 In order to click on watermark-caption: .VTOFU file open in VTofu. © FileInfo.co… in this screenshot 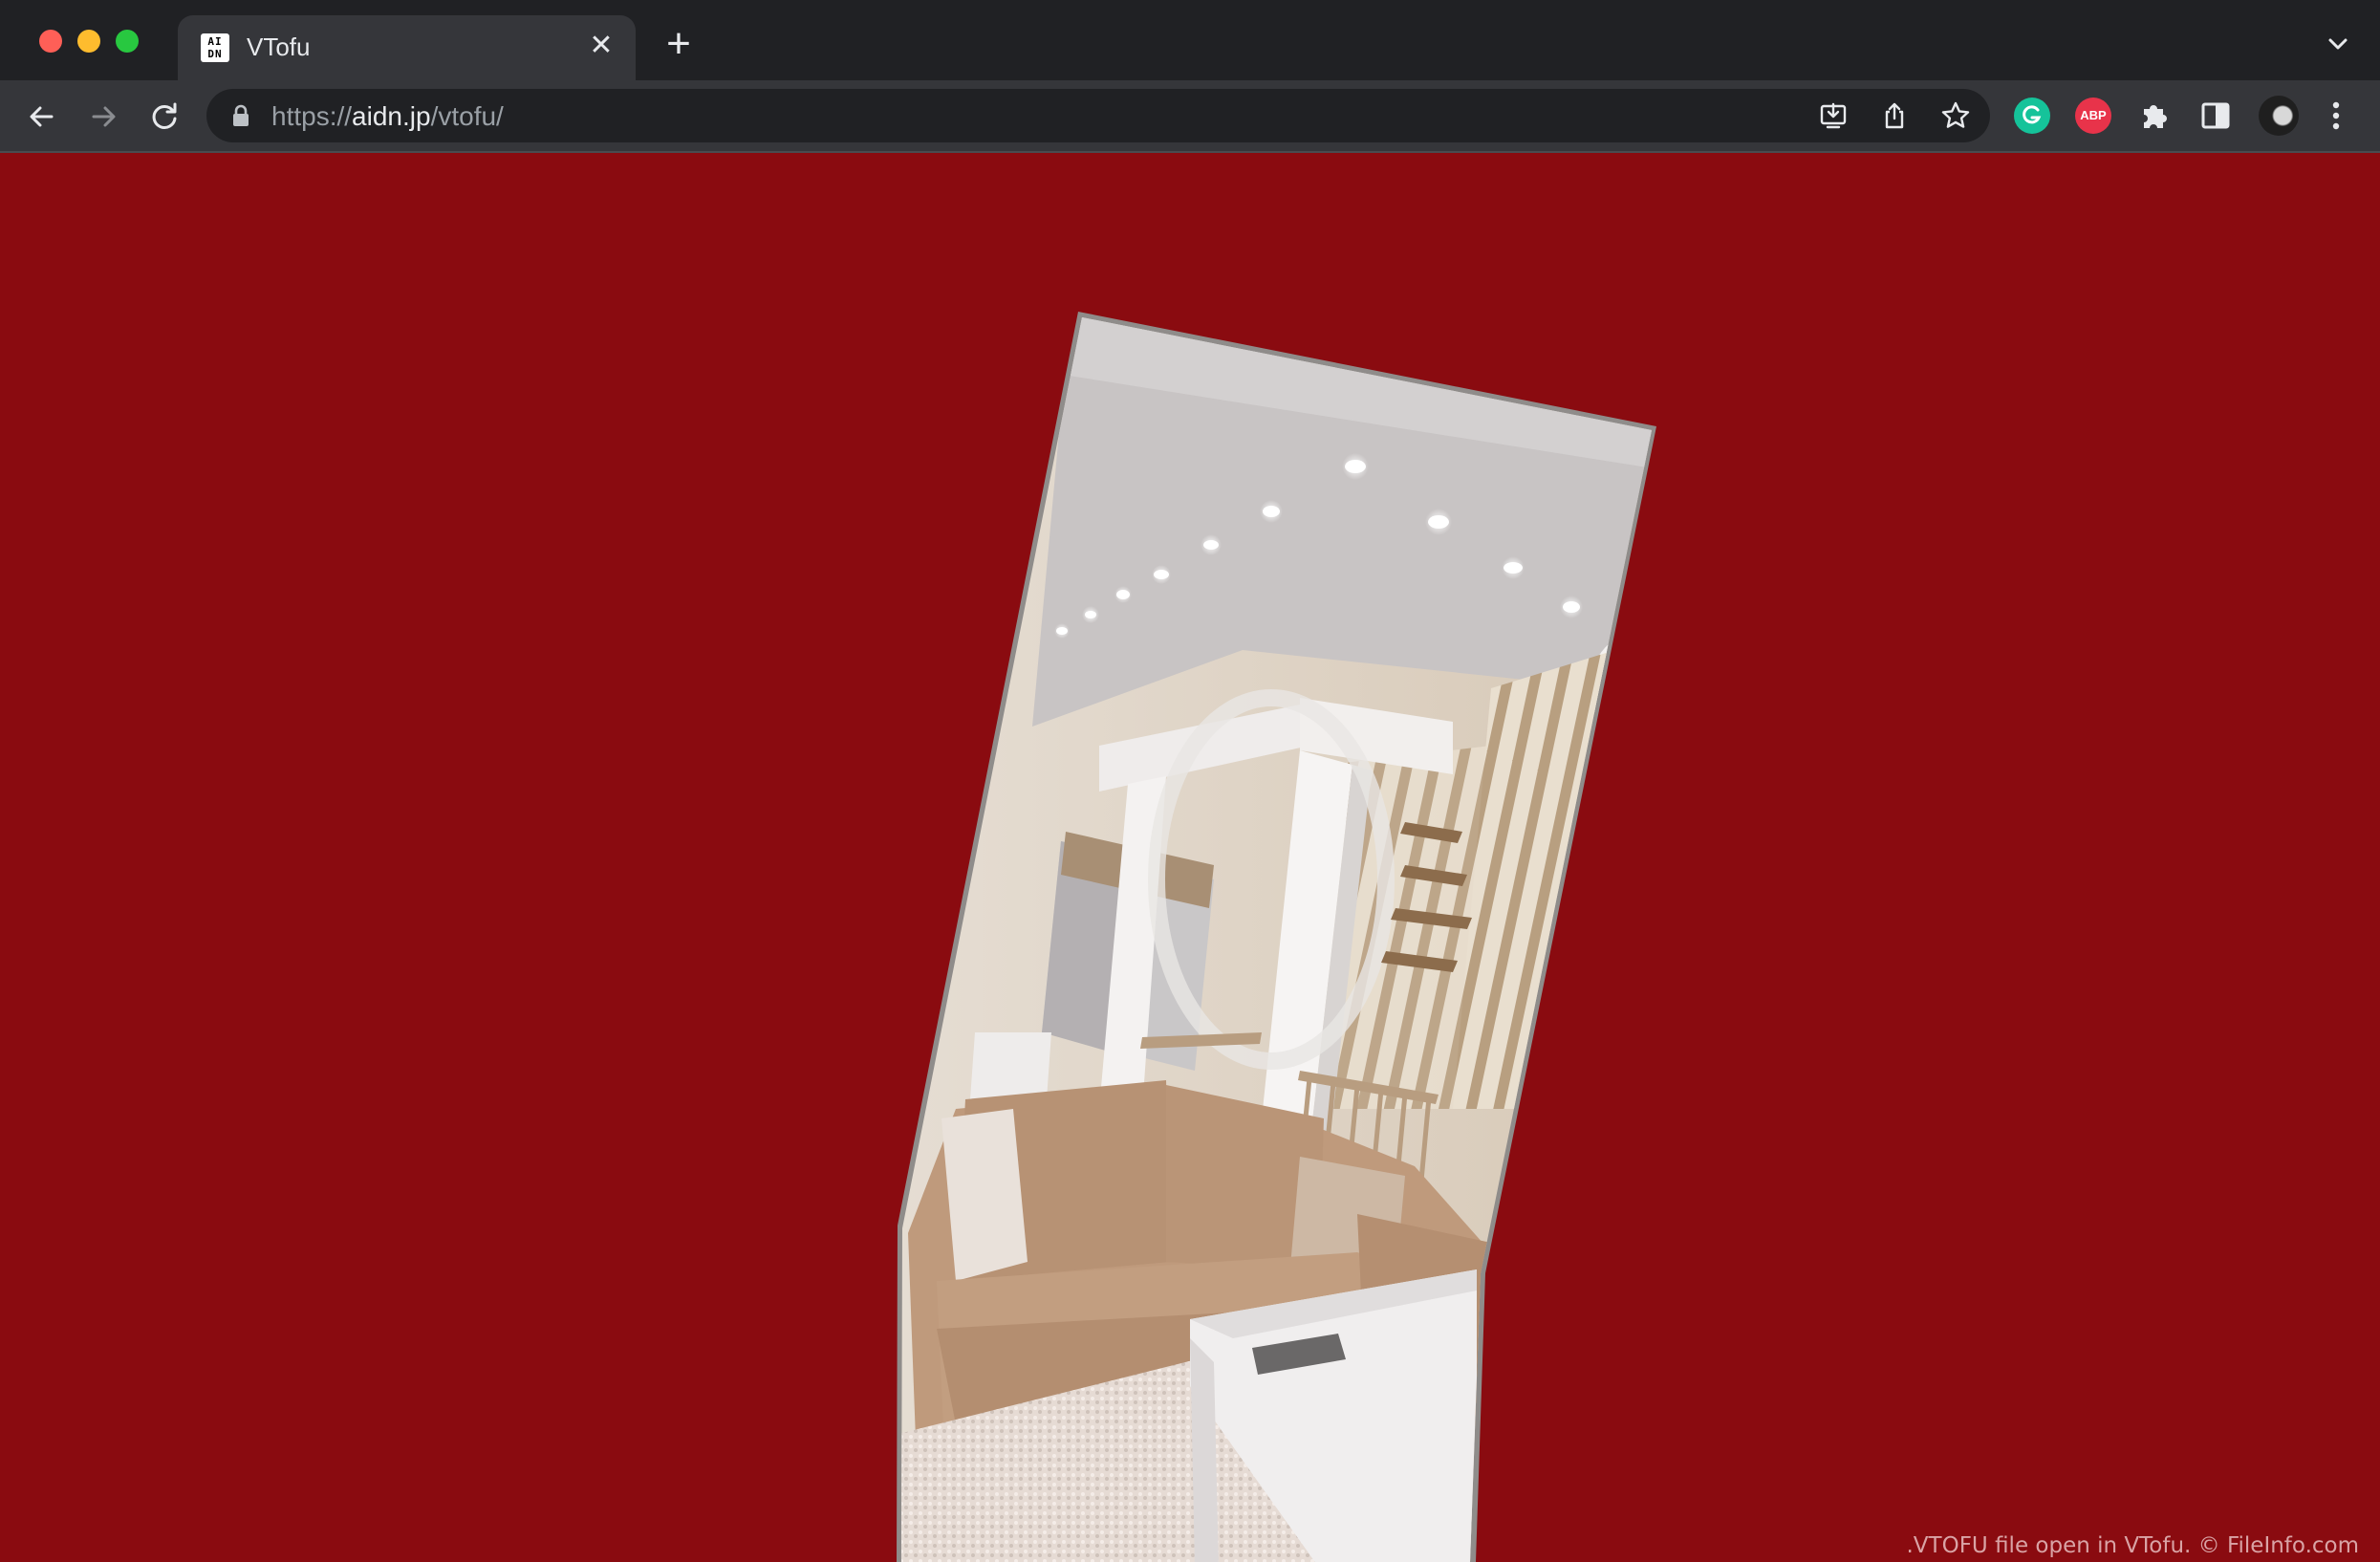, I will do `click(2133, 1545)`.